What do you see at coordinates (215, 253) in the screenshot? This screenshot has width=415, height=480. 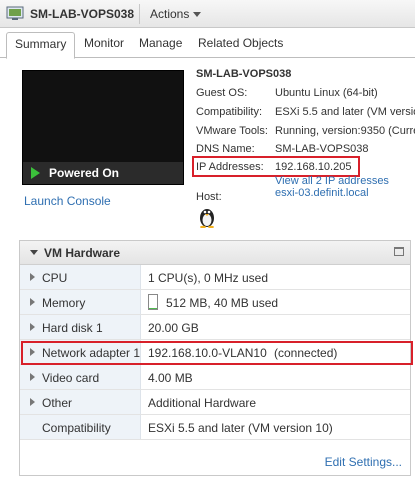 I see `vm-hardware-header: VM Hardware` at bounding box center [215, 253].